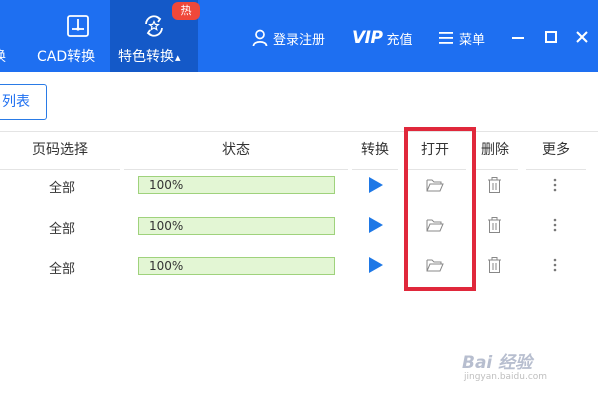 The height and width of the screenshot is (402, 598). I want to click on watermark-url: jingyan.baidu.com, so click(506, 377).